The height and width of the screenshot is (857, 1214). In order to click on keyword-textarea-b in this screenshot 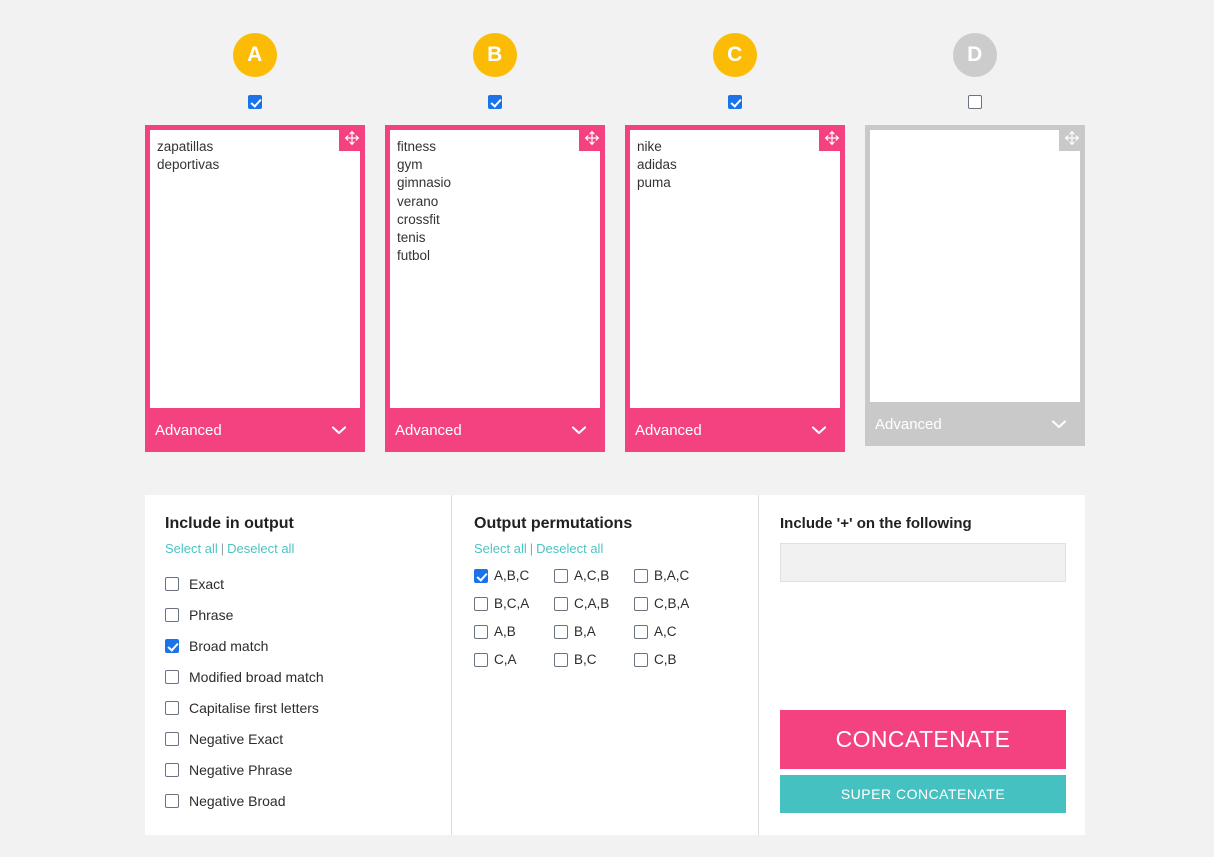, I will do `click(495, 269)`.